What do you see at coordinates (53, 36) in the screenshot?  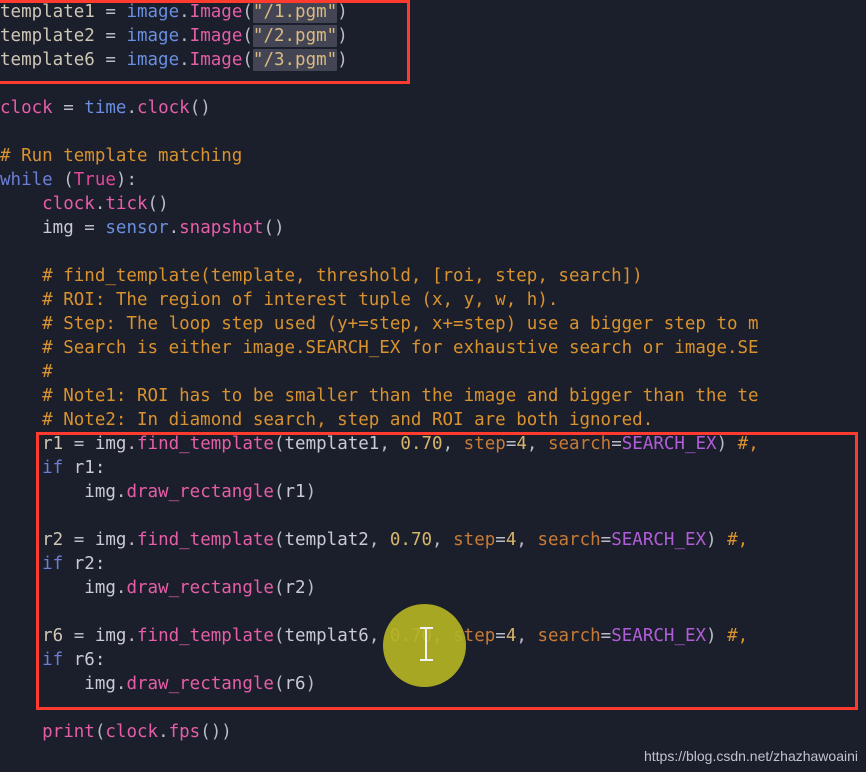 I see `code-token: template2` at bounding box center [53, 36].